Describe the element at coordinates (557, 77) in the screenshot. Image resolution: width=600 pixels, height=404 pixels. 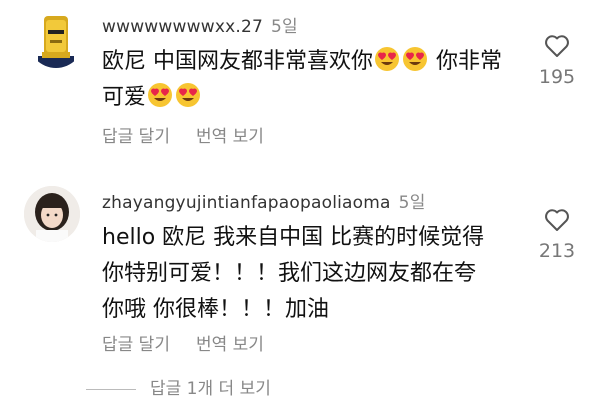
I see `like-count: 195` at that location.